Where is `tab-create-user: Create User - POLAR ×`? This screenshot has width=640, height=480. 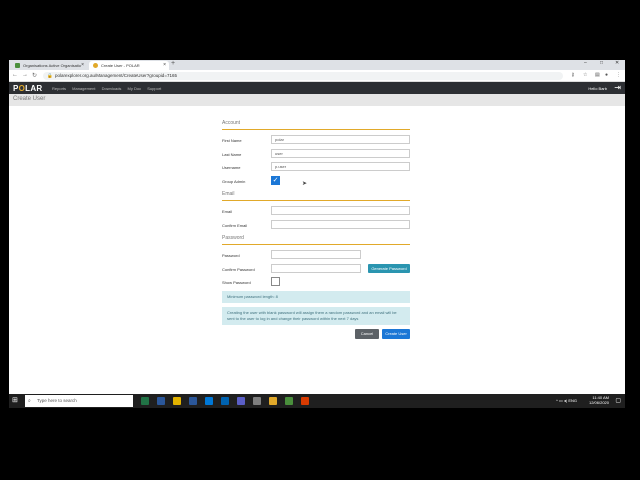
tab-create-user: Create User - POLAR × is located at coordinates (129, 65).